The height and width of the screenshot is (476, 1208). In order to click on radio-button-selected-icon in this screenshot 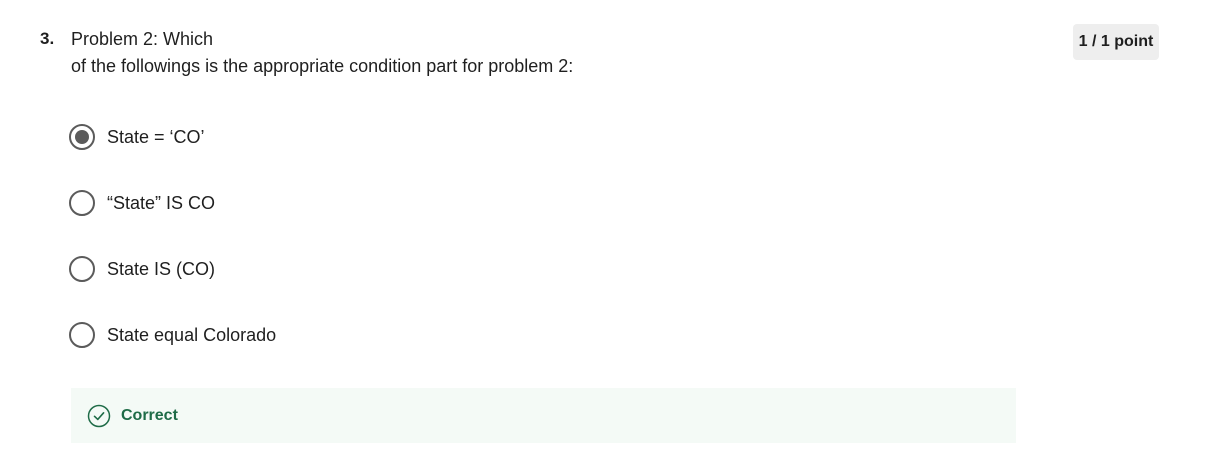, I will do `click(82, 137)`.